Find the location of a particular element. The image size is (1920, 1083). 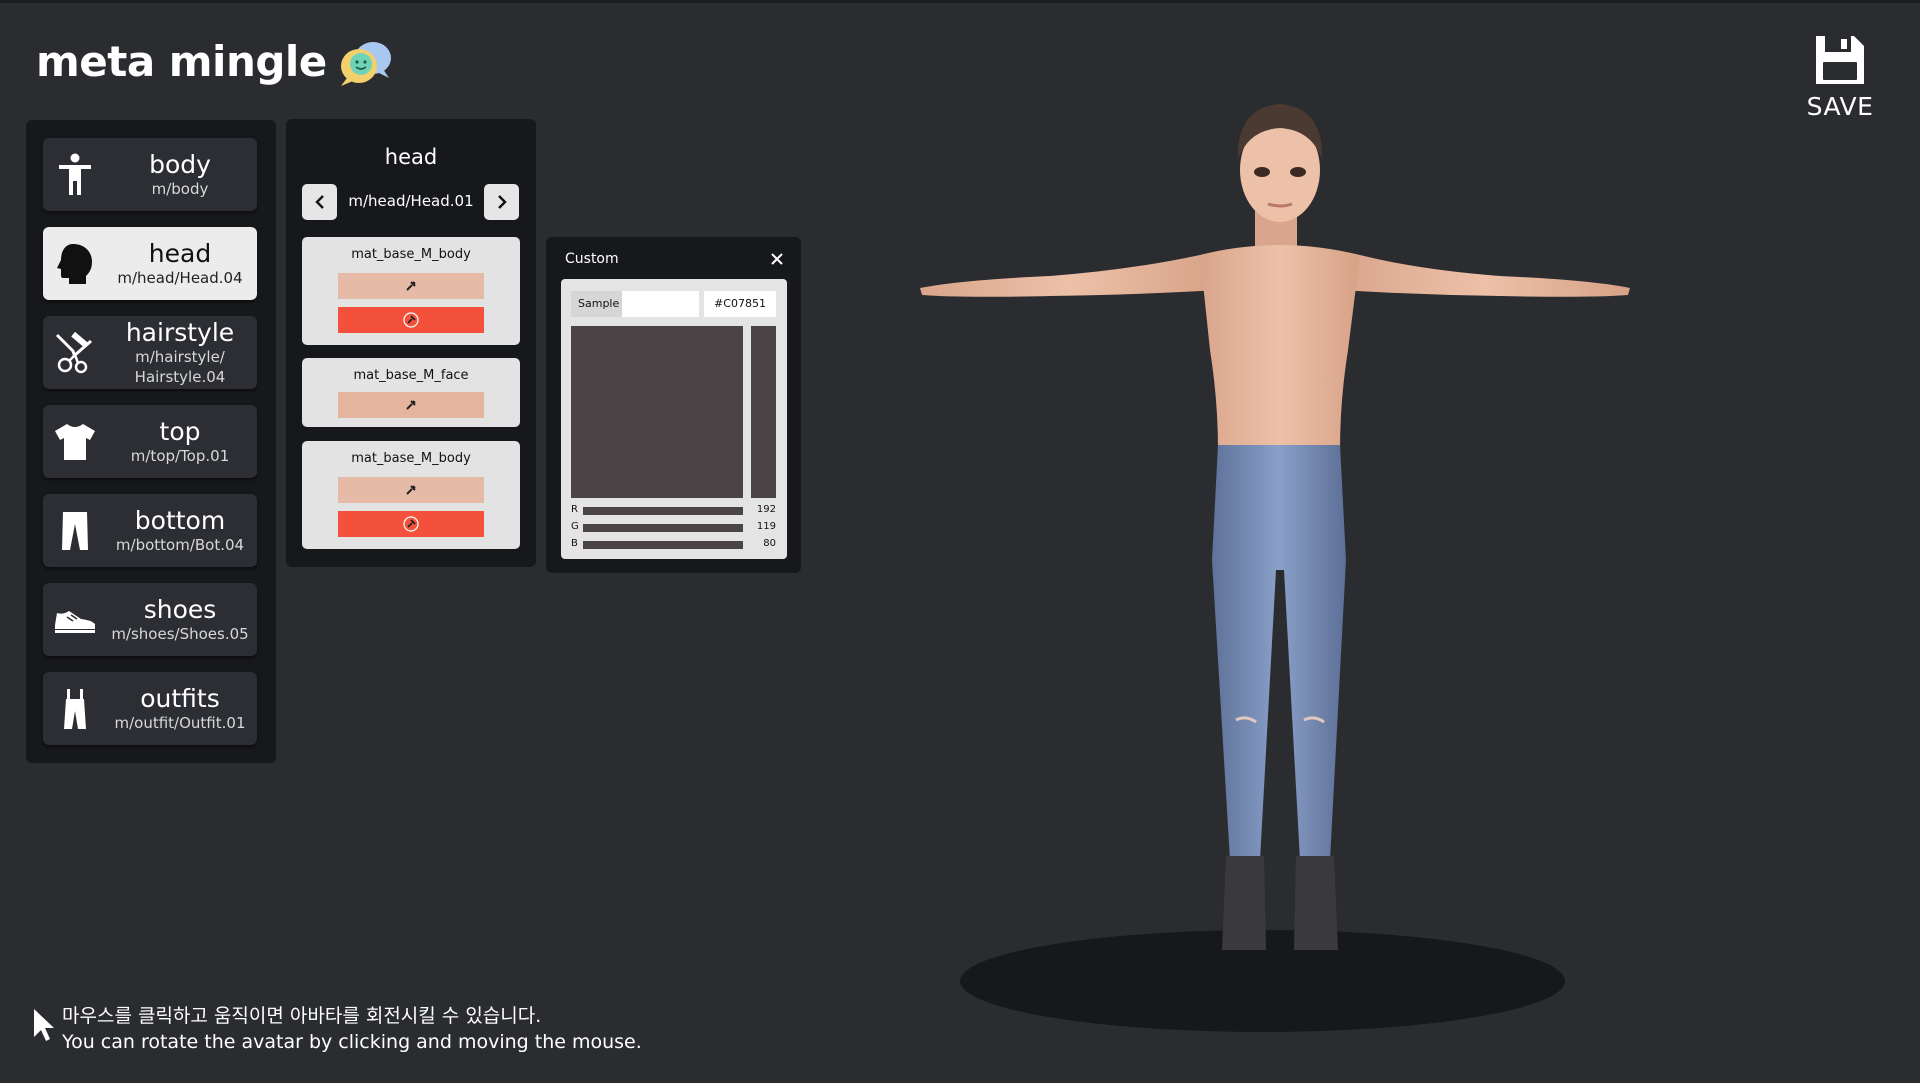

blue-slider is located at coordinates (663, 545).